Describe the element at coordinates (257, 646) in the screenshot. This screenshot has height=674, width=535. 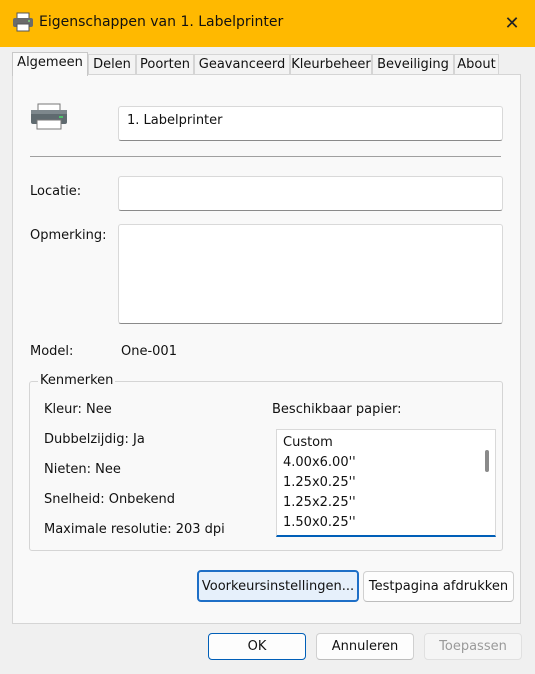
I see `ok-button: OK` at that location.